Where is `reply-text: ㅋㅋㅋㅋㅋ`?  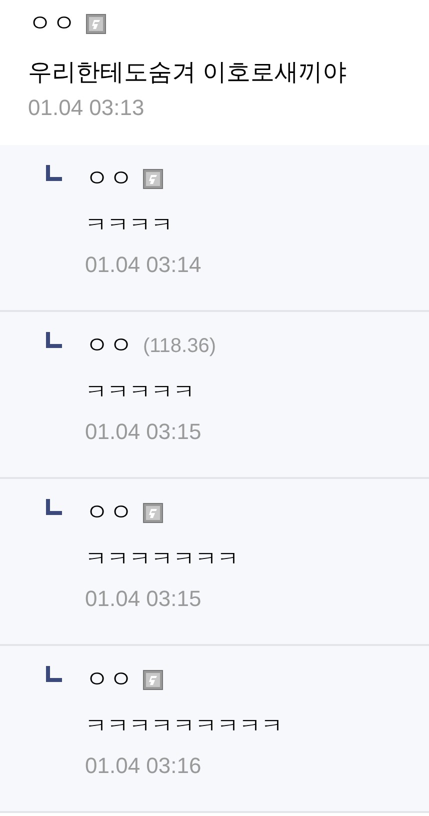
reply-text: ㅋㅋㅋㅋㅋ is located at coordinates (140, 392).